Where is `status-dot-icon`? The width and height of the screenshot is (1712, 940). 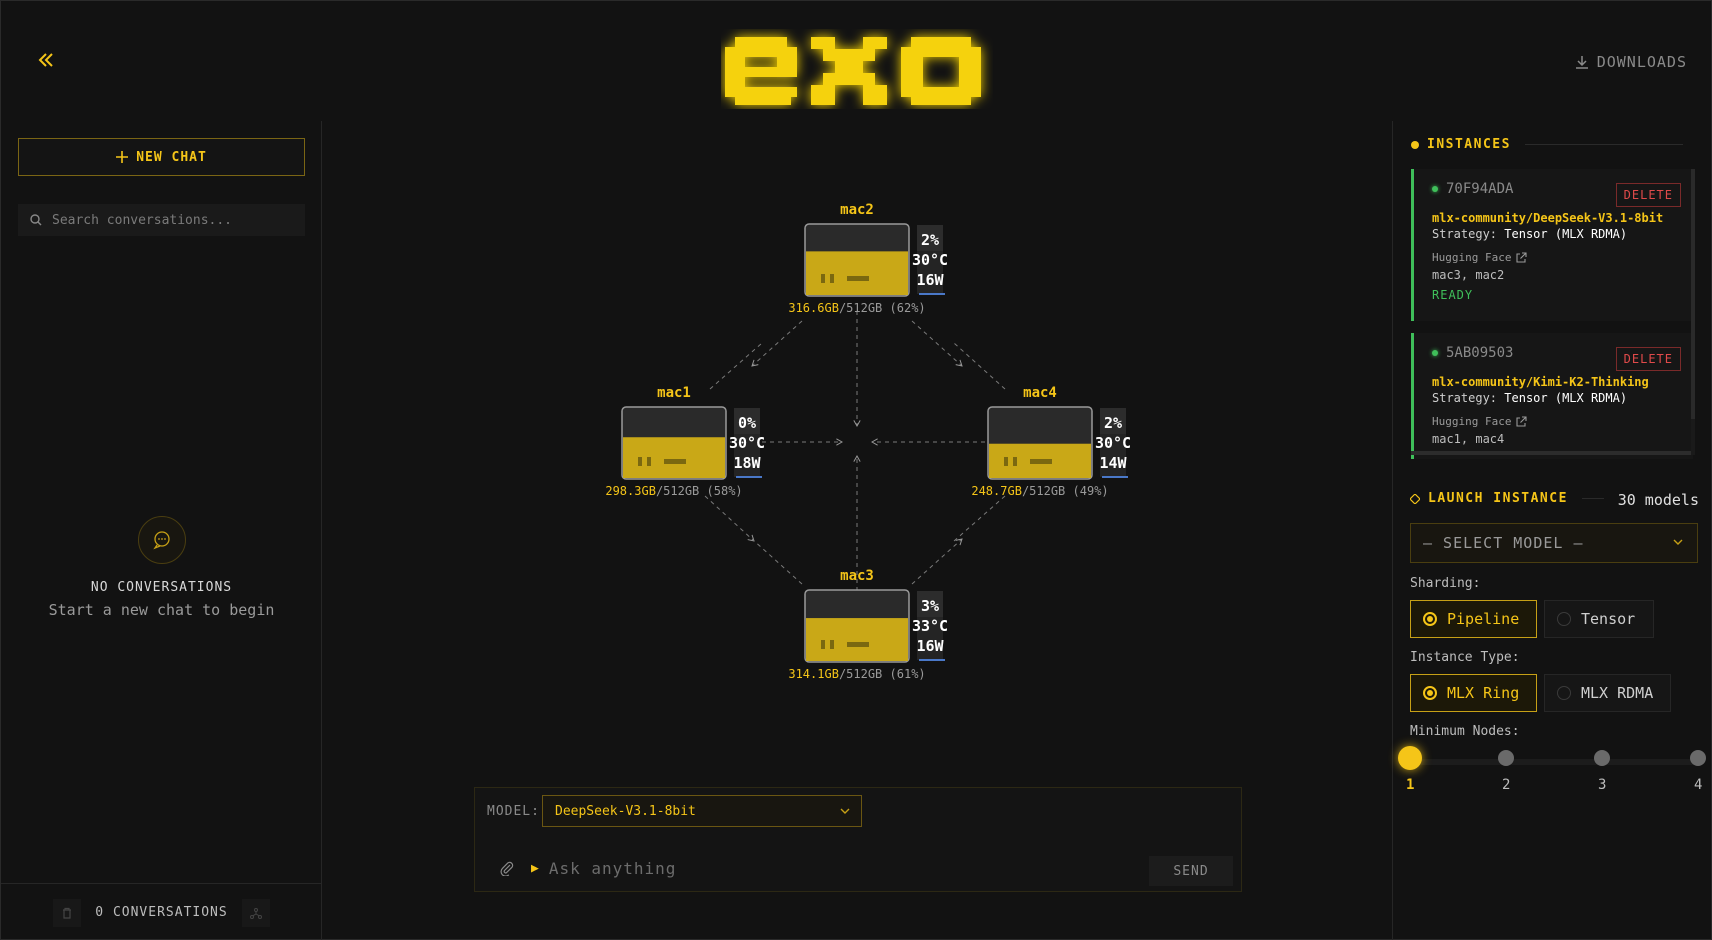 status-dot-icon is located at coordinates (1415, 144).